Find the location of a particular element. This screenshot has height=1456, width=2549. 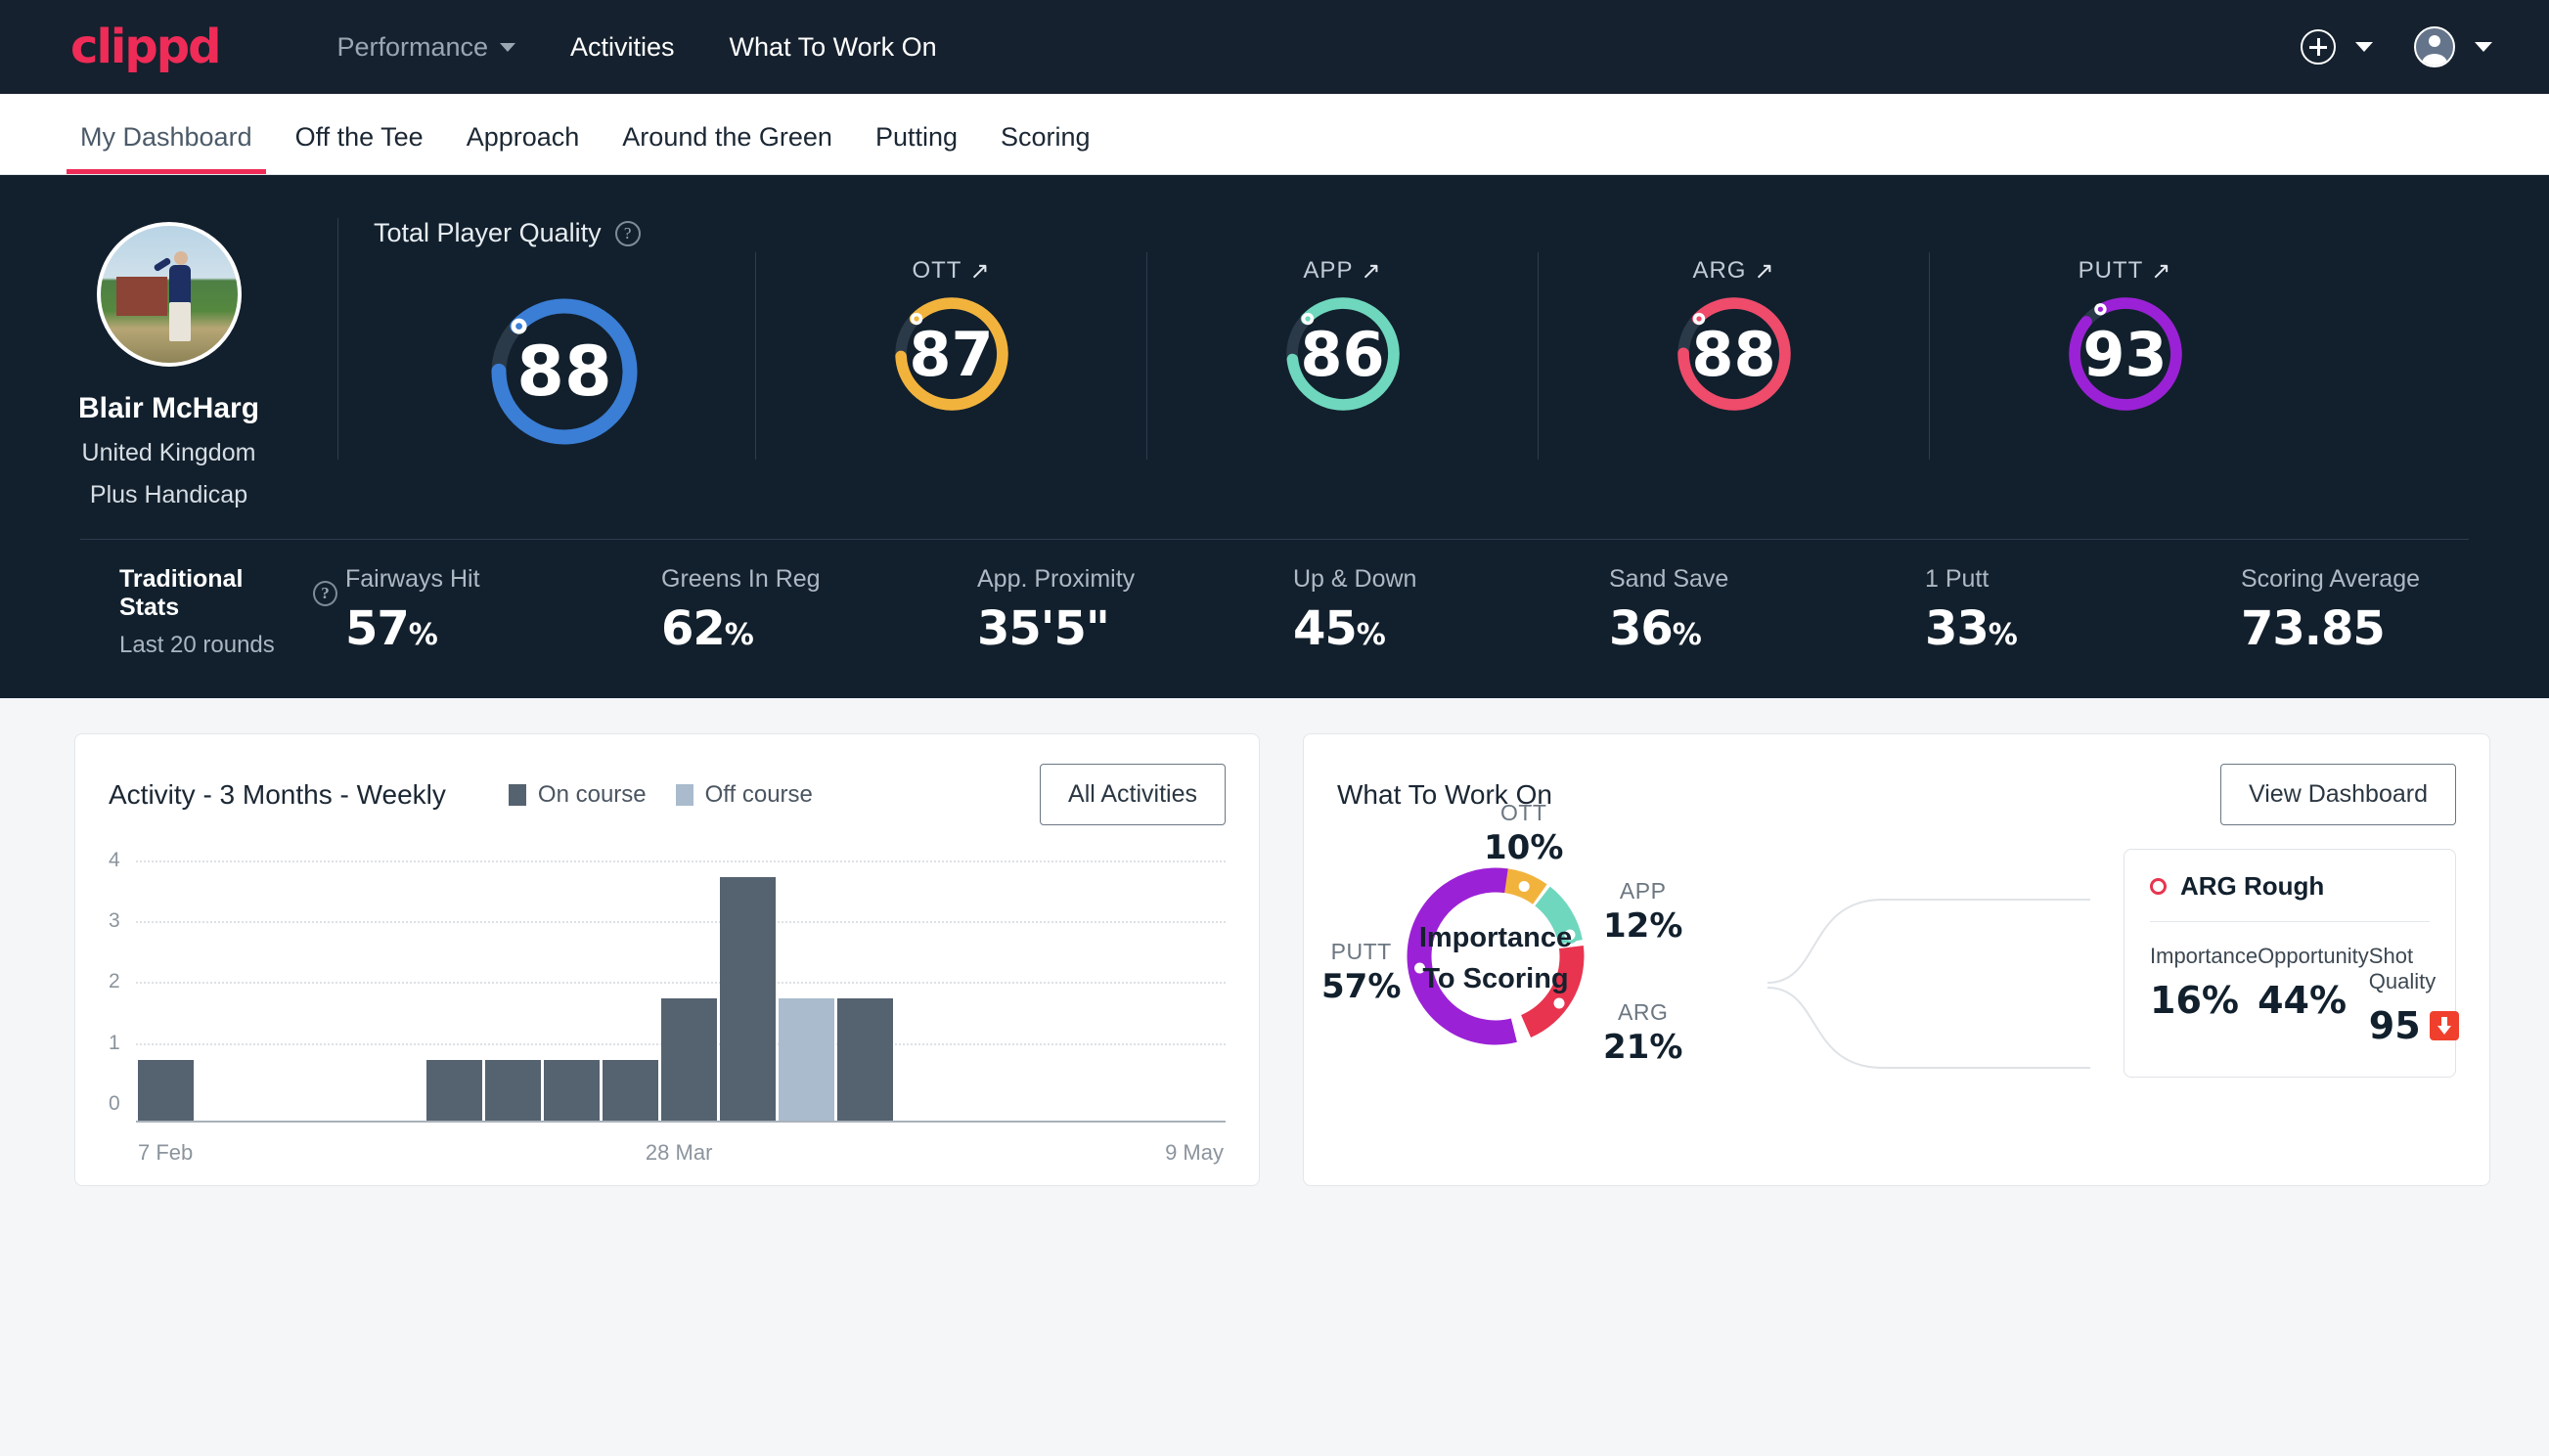

gauge-arg-label-text: ARG is located at coordinates (1720, 270).